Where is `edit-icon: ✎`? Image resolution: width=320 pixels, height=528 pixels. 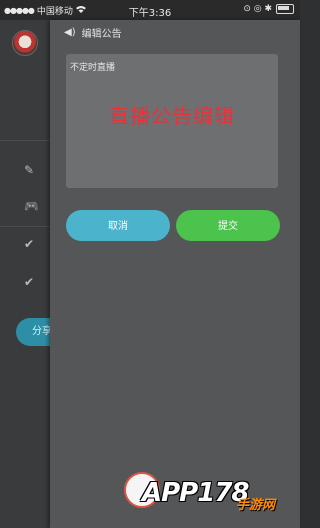
edit-icon: ✎ is located at coordinates (38, 170).